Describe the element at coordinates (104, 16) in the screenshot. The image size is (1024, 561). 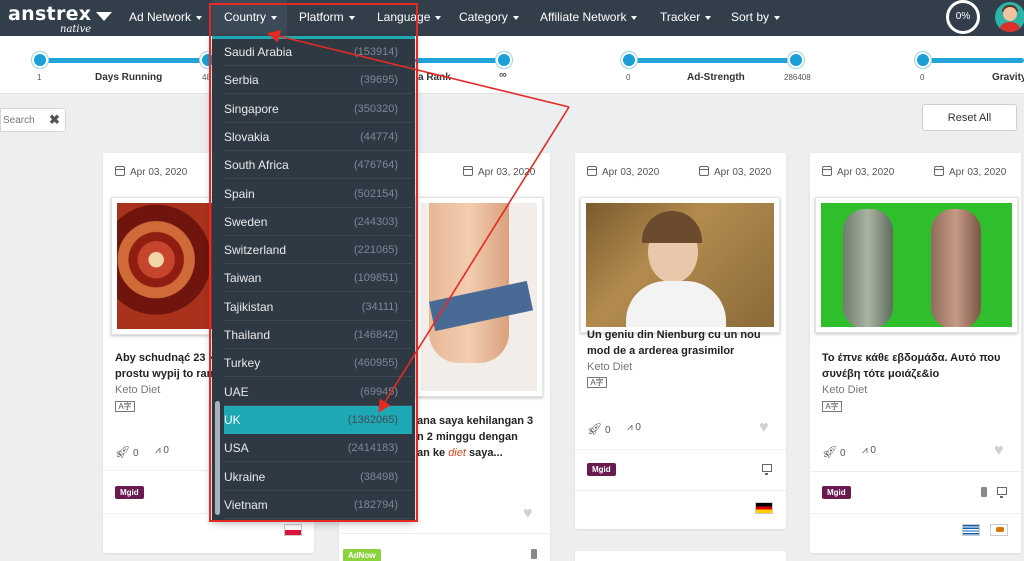
I see `logo-triangle-icon` at that location.